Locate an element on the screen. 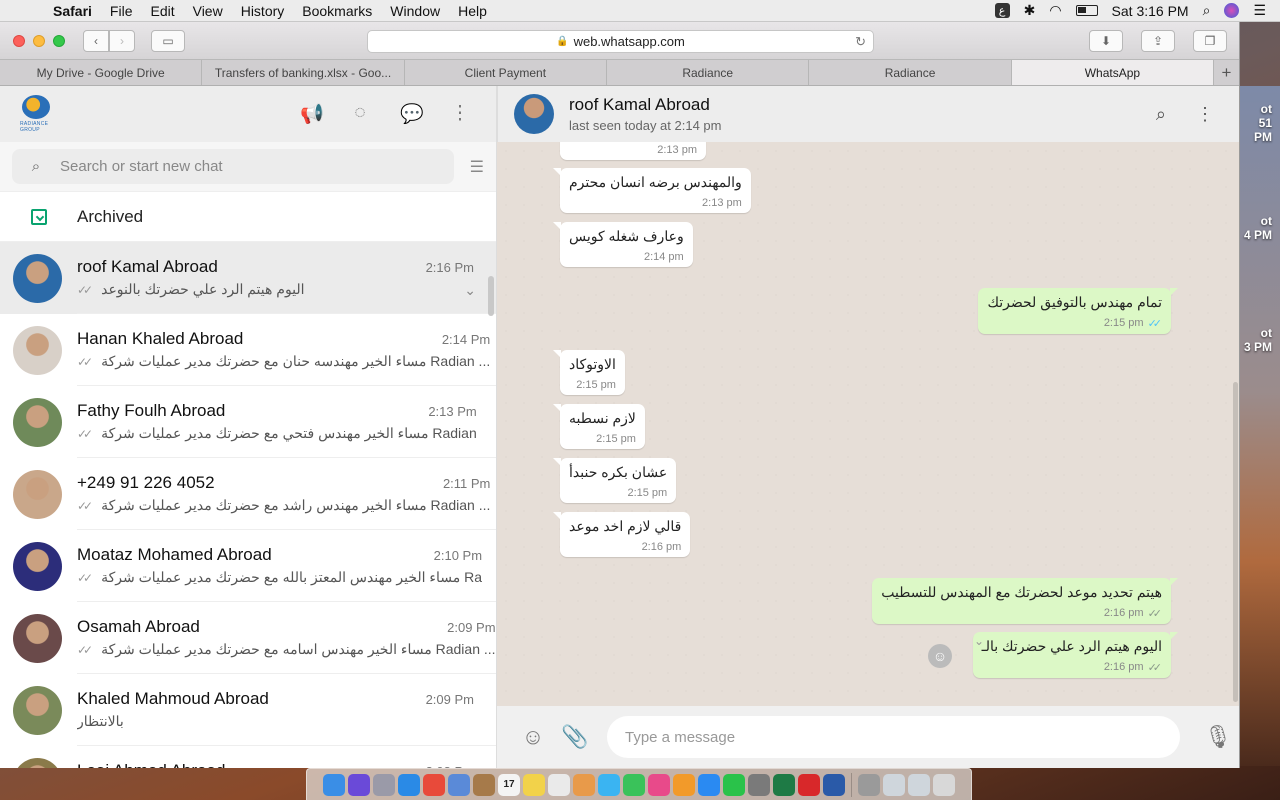  filter-icon: ☰ is located at coordinates (477, 167).